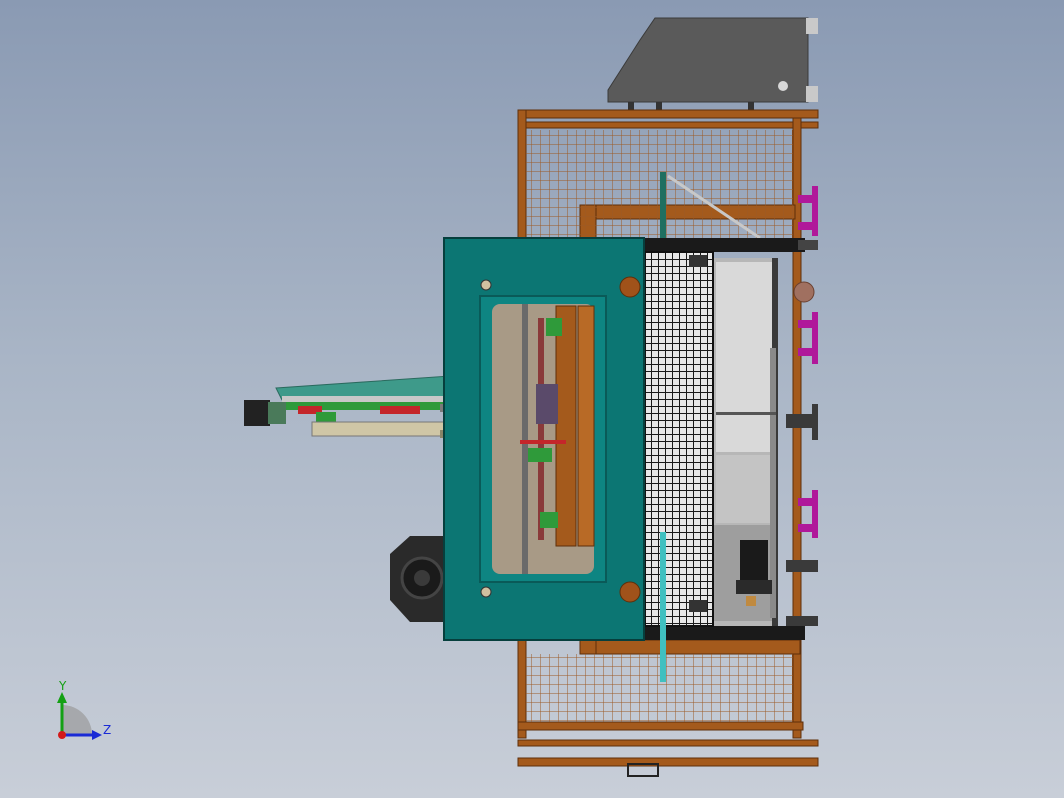 This screenshot has width=1064, height=798. I want to click on y-axis-label: Y, so click(62, 686).